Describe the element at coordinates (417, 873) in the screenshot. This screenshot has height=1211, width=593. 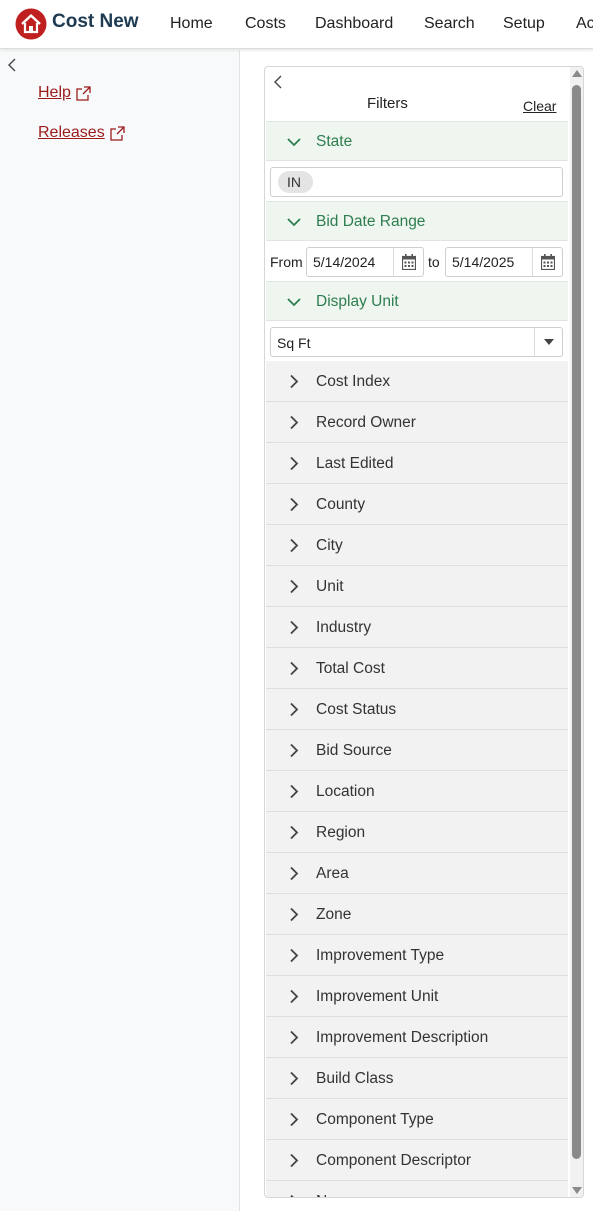
I see `filter-row: Area` at that location.